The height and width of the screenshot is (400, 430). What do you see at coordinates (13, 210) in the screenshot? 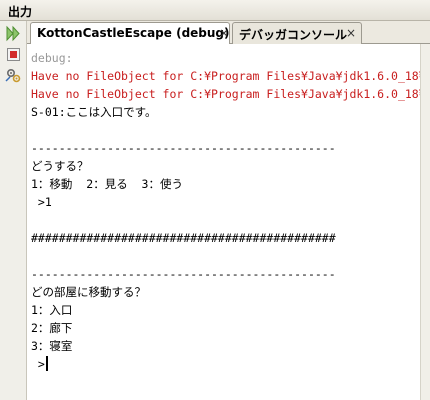
I see `output-toolbar` at bounding box center [13, 210].